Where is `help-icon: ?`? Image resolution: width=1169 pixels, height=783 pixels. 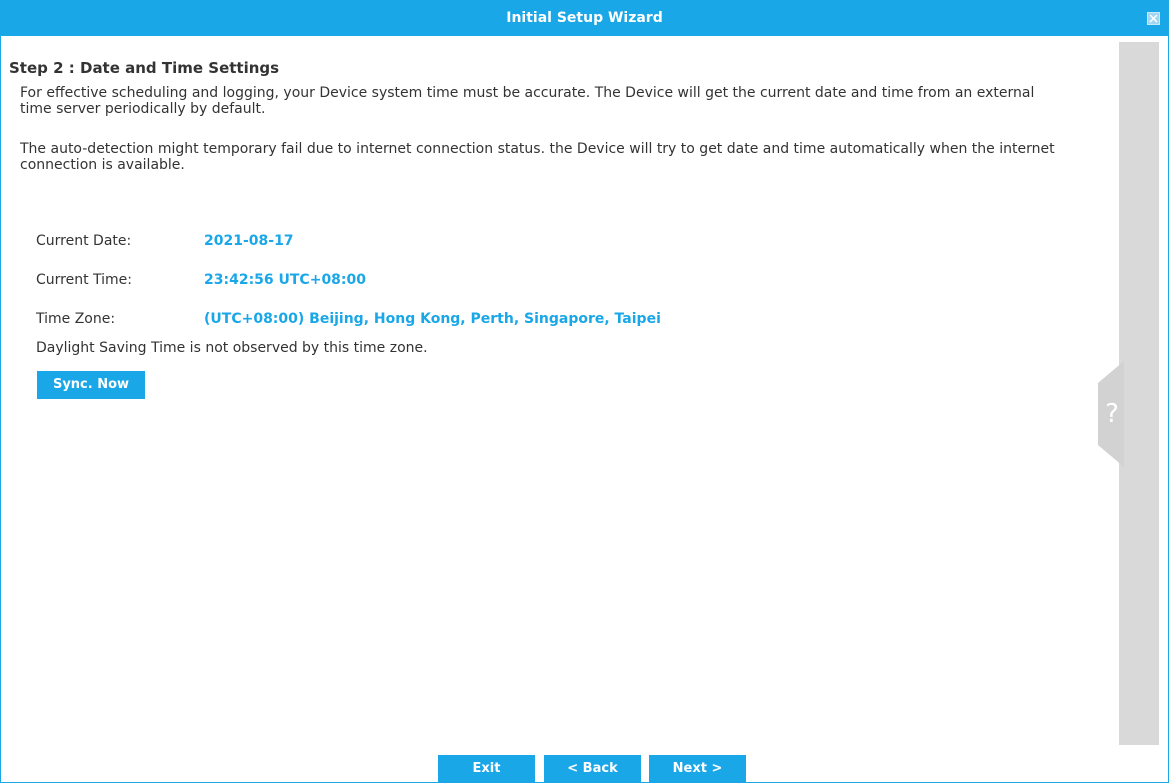 help-icon: ? is located at coordinates (1111, 414).